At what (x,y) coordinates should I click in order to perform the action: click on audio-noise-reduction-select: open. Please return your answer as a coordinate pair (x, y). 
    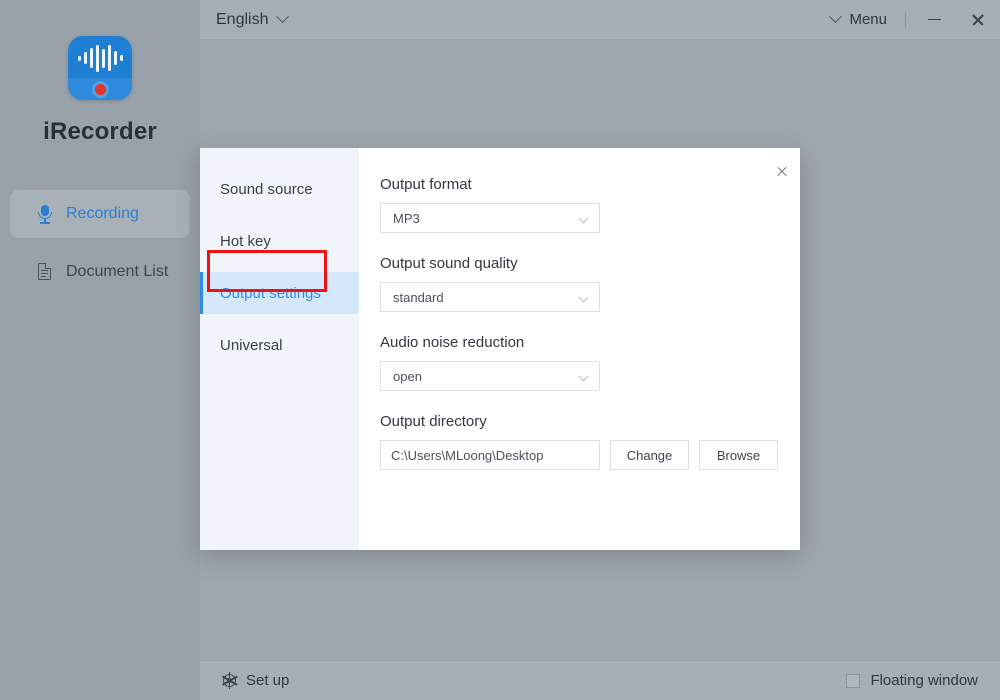
    Looking at the image, I should click on (490, 376).